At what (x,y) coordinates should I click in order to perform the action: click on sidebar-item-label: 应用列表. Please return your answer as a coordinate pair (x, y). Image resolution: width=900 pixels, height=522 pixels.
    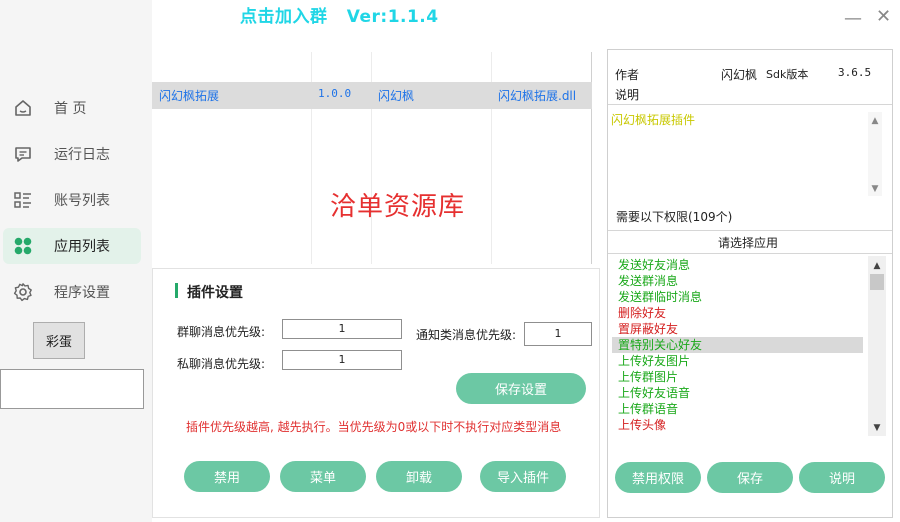
    Looking at the image, I should click on (82, 247).